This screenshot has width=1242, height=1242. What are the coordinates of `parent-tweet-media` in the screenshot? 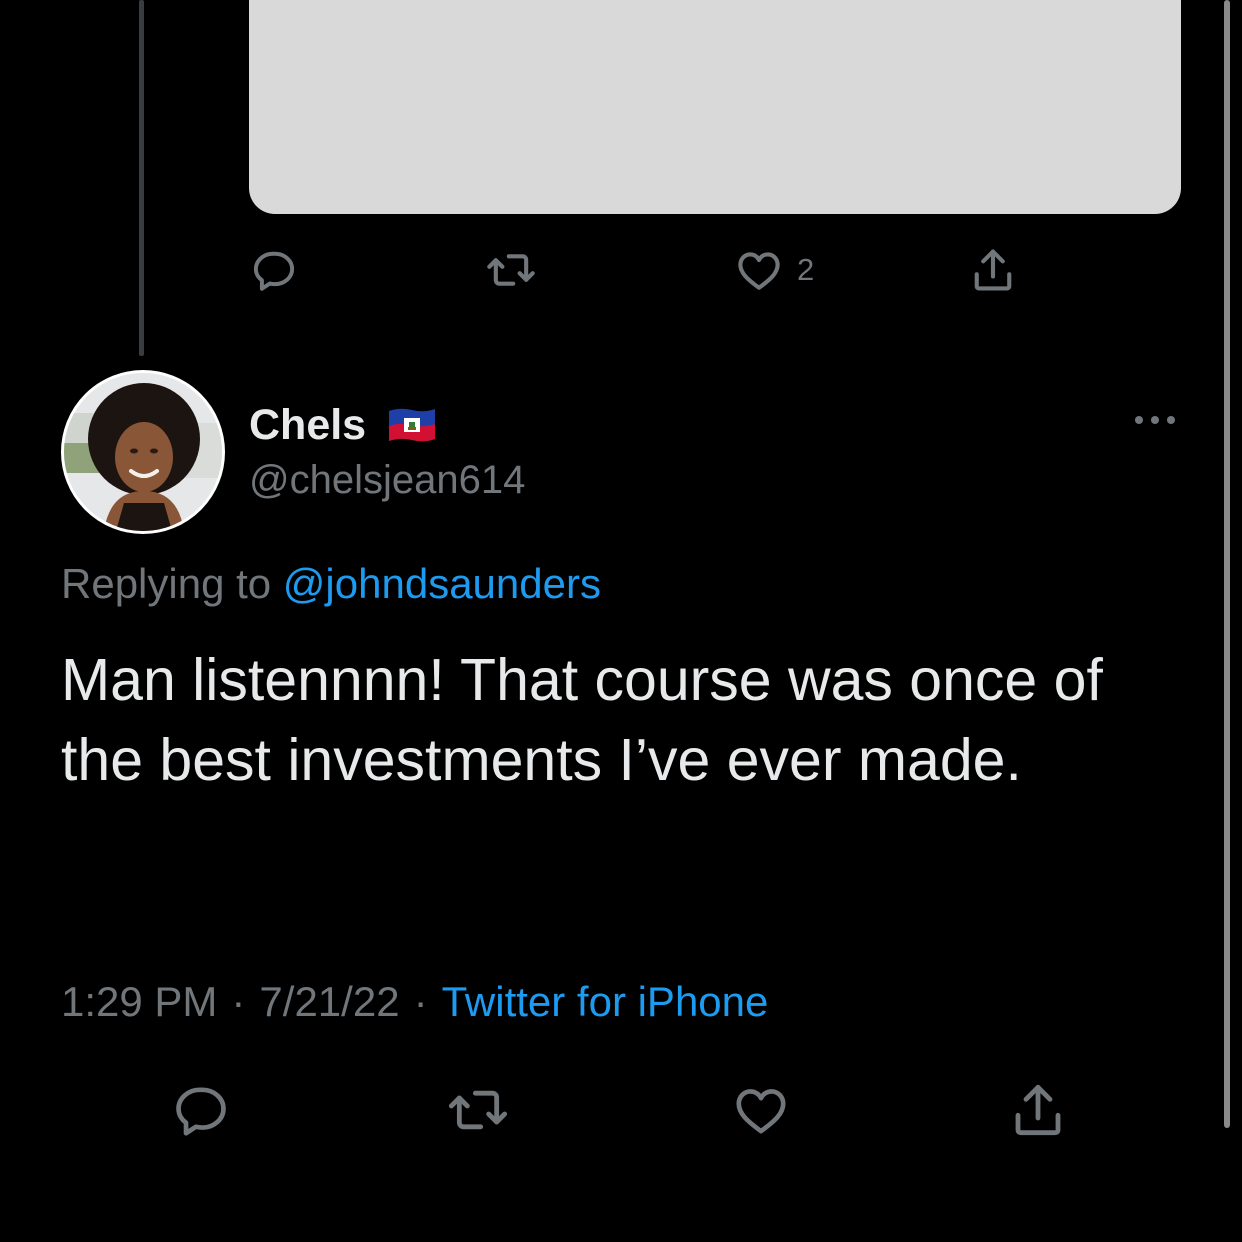 It's located at (715, 107).